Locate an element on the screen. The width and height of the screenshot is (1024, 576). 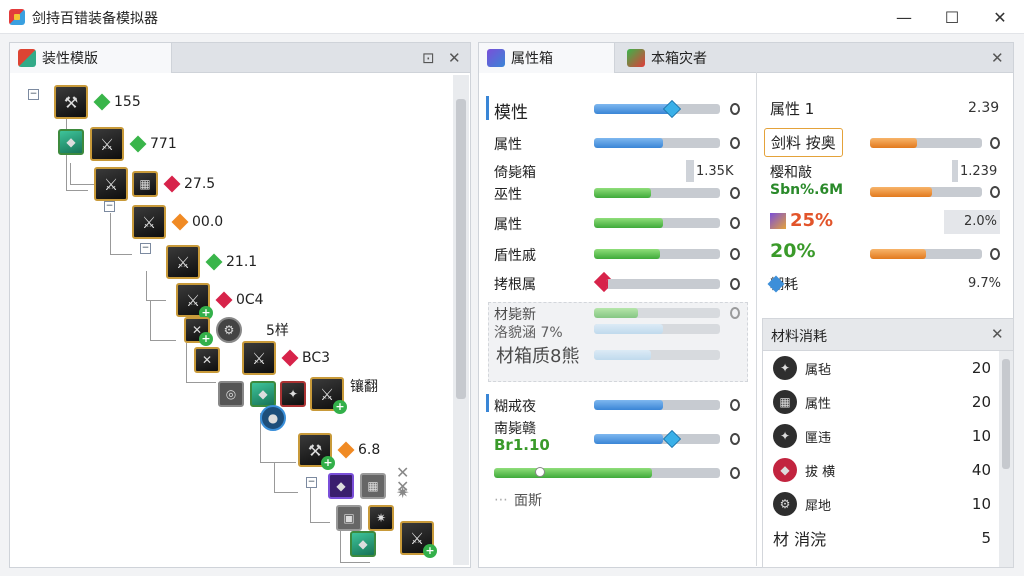
window-title: 剑持百错装备模拟器 is located at coordinates (95, 19).